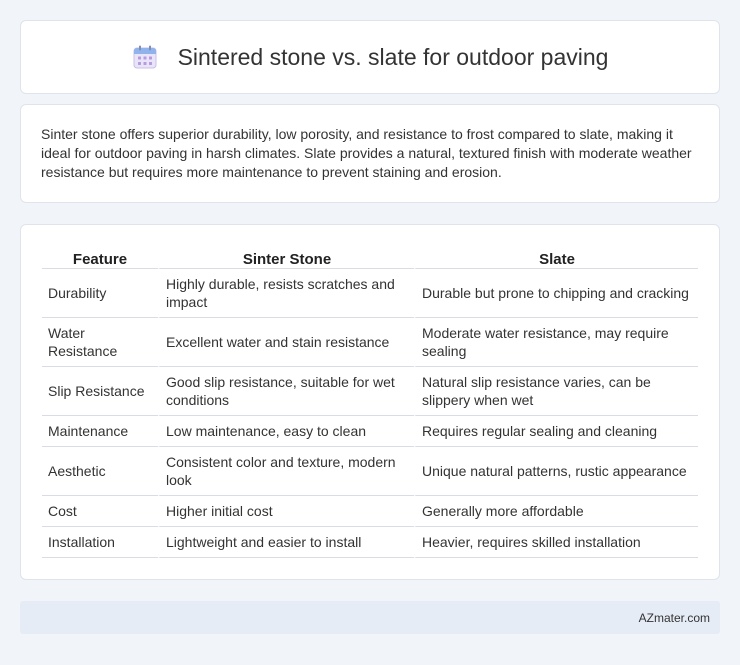  What do you see at coordinates (100, 511) in the screenshot?
I see `row-feature: Cost` at bounding box center [100, 511].